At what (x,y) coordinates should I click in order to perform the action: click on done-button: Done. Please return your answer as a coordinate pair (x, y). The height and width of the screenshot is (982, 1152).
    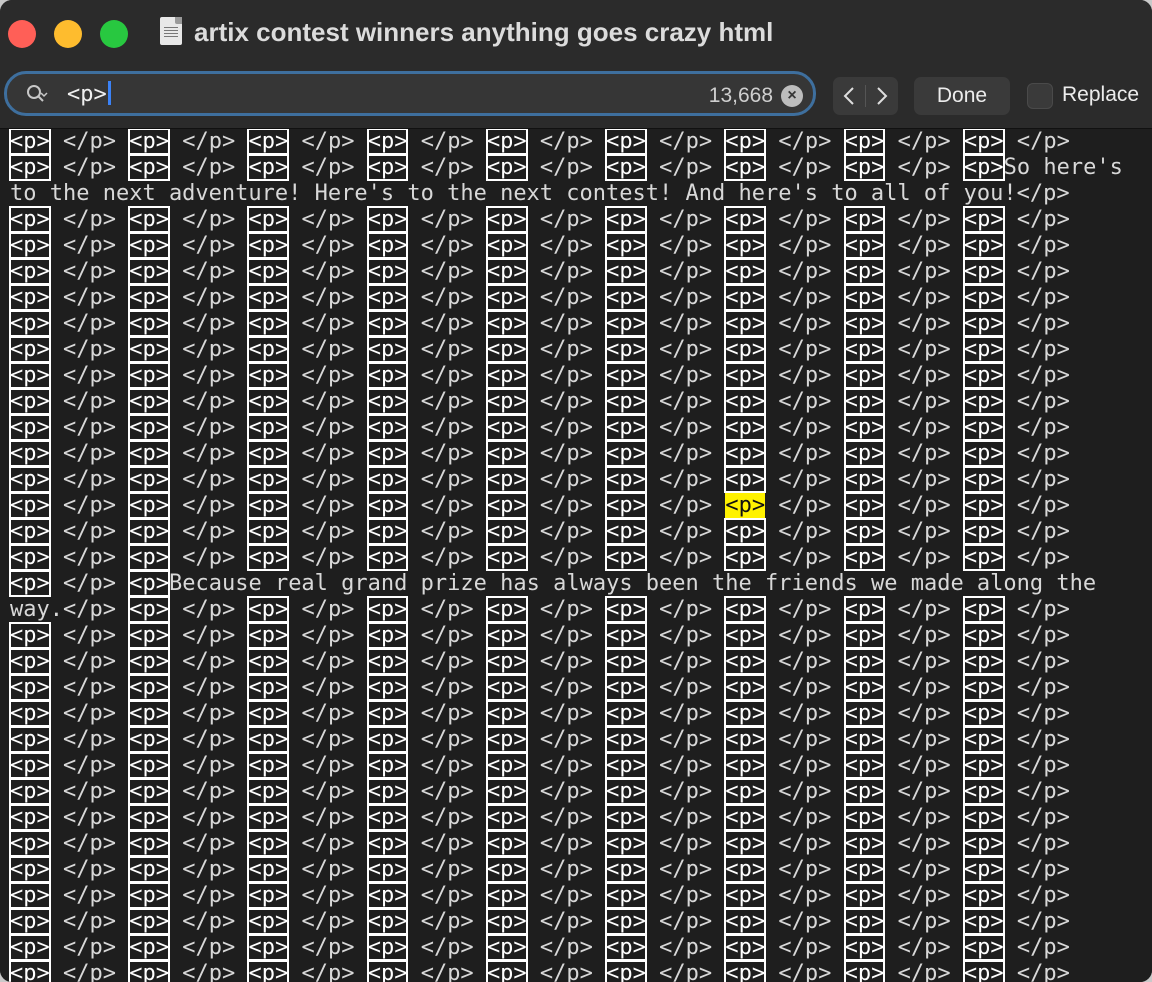
    Looking at the image, I should click on (962, 96).